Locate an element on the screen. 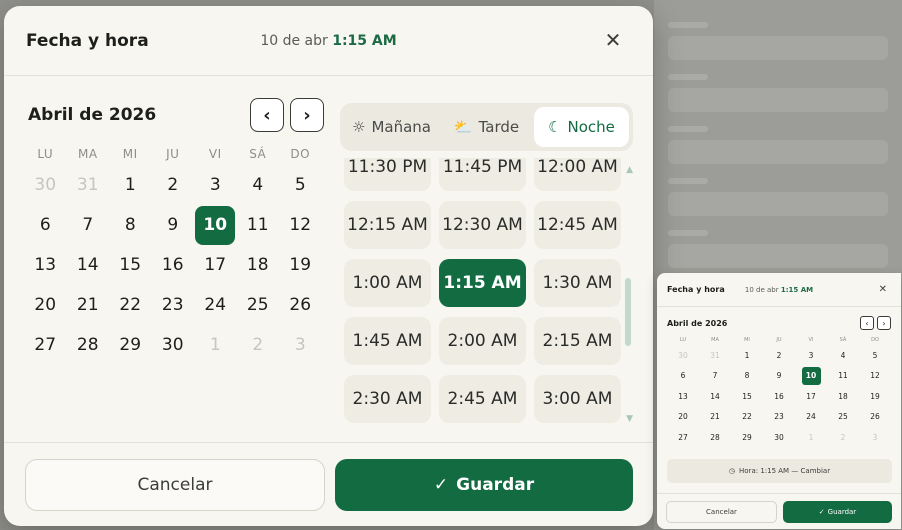  mini-day-cell: 14 is located at coordinates (715, 396).